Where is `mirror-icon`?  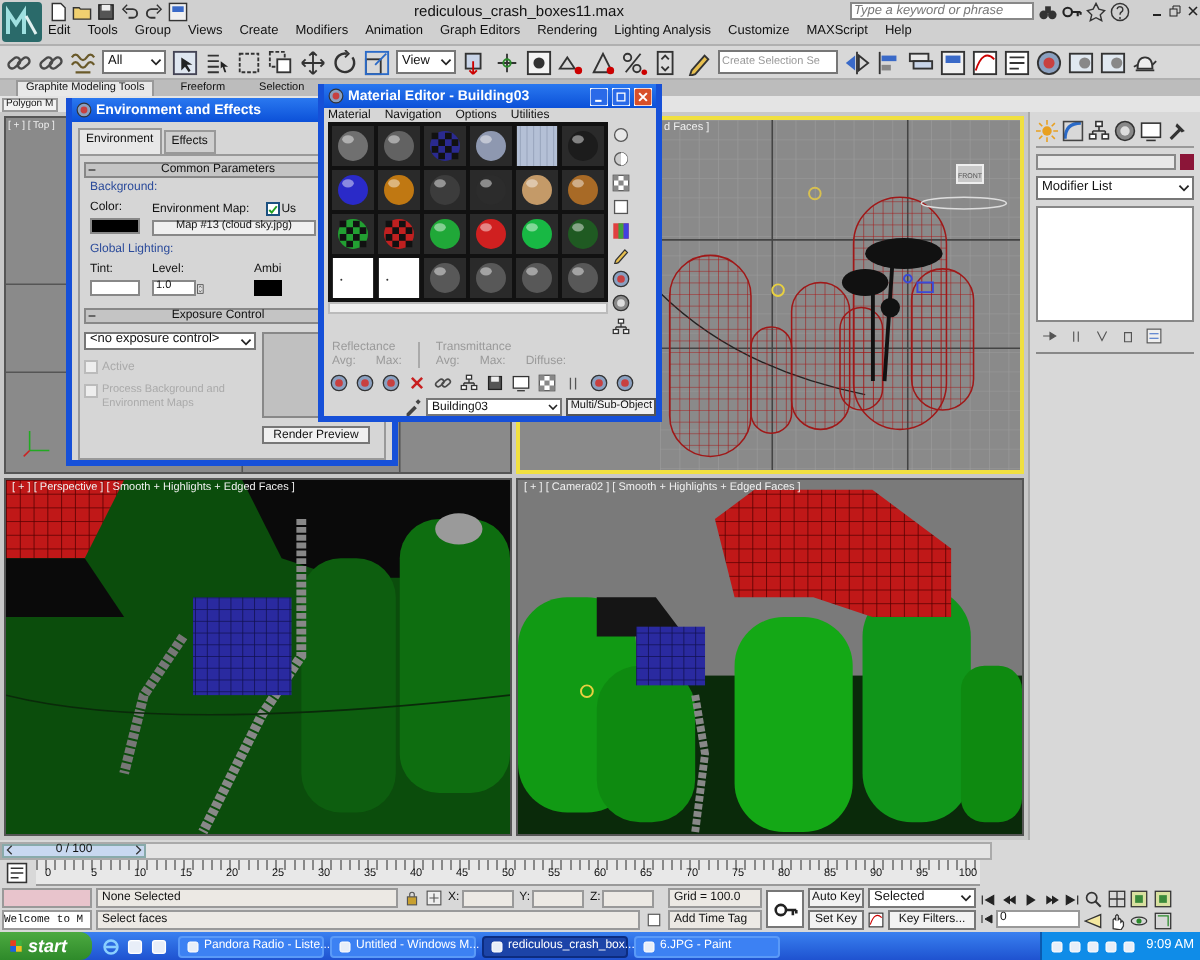
mirror-icon is located at coordinates (857, 62).